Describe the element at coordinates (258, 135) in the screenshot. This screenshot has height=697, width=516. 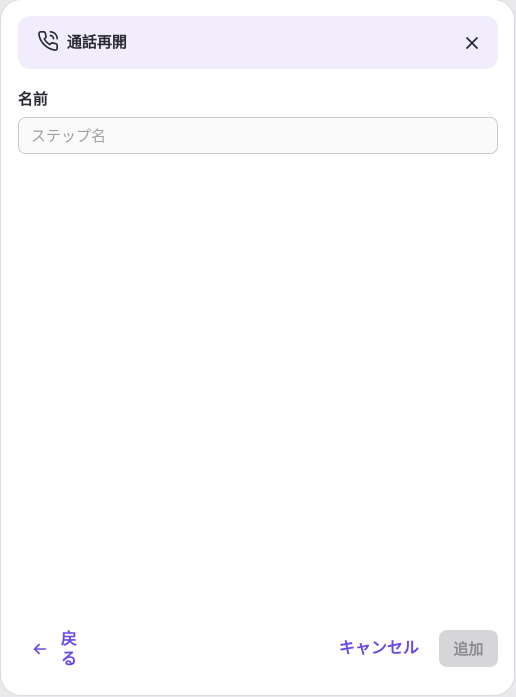
I see `step-name-input` at that location.